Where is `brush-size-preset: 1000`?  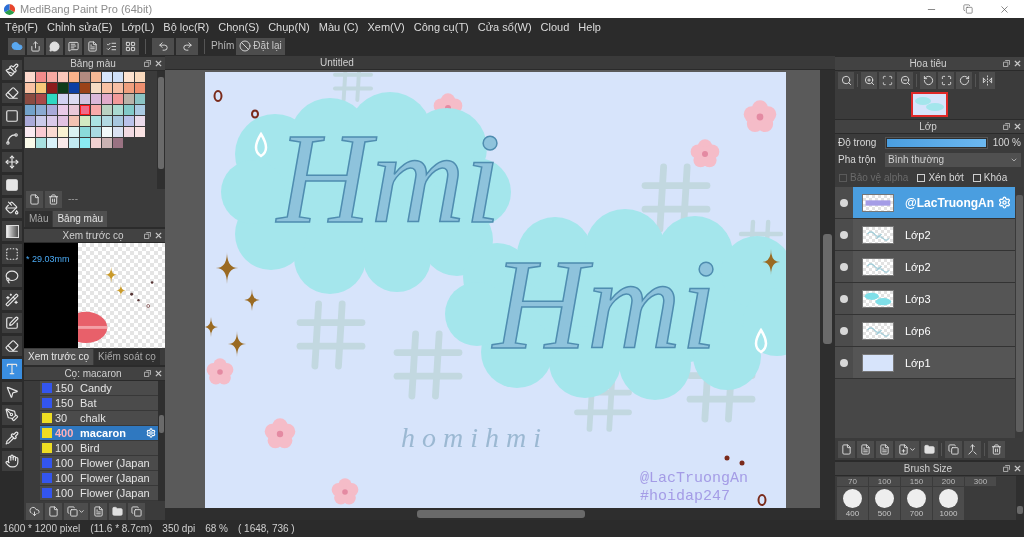 brush-size-preset: 1000 is located at coordinates (948, 503).